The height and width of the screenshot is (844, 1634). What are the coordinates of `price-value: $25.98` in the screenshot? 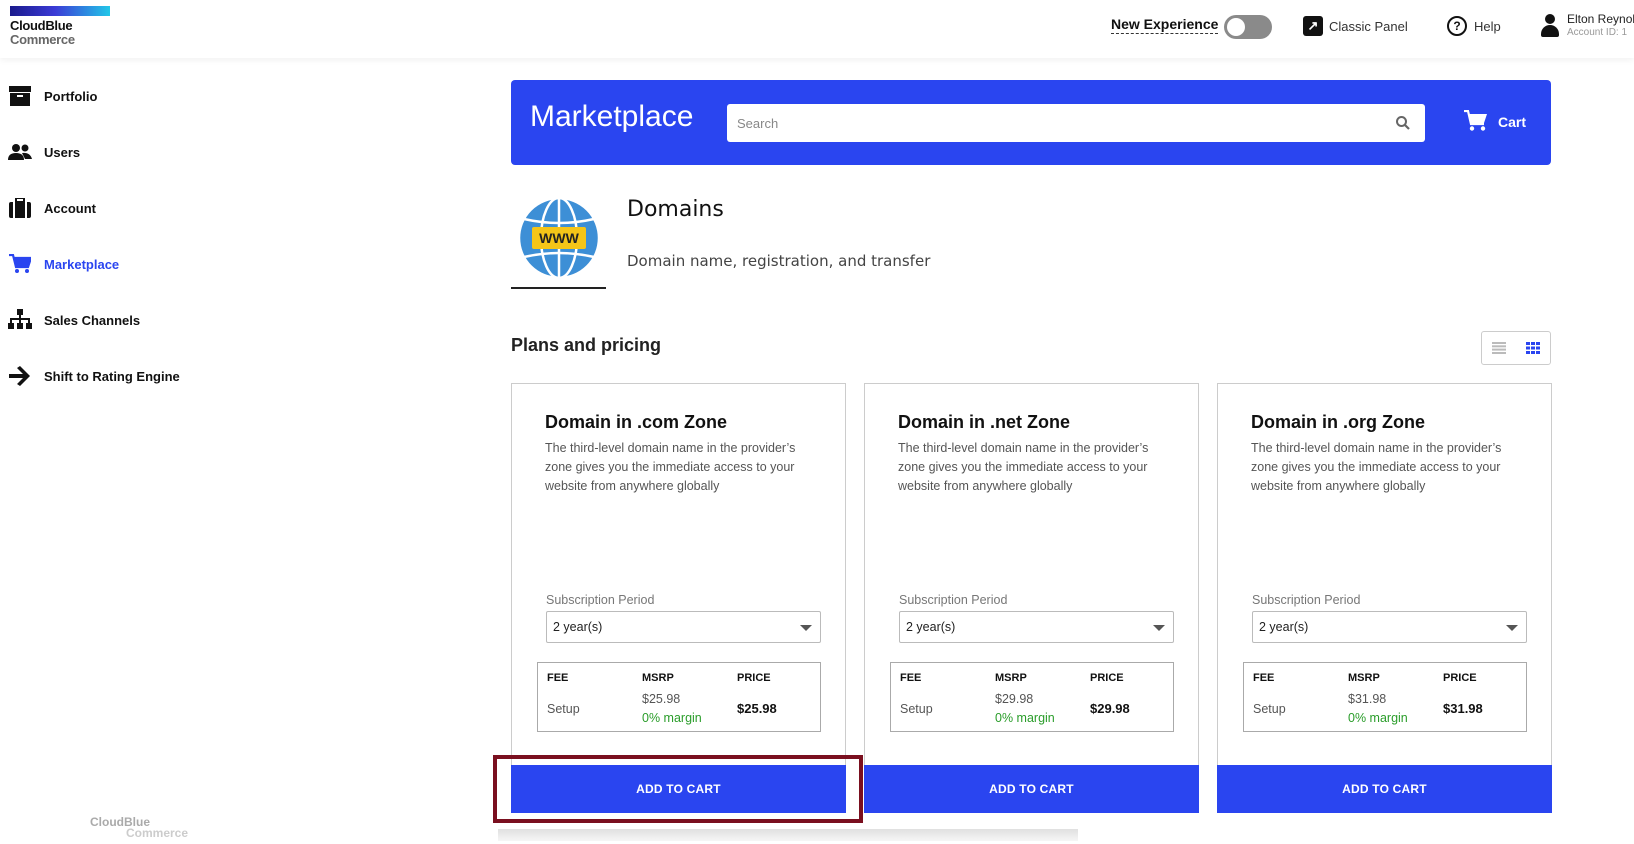 It's located at (757, 708).